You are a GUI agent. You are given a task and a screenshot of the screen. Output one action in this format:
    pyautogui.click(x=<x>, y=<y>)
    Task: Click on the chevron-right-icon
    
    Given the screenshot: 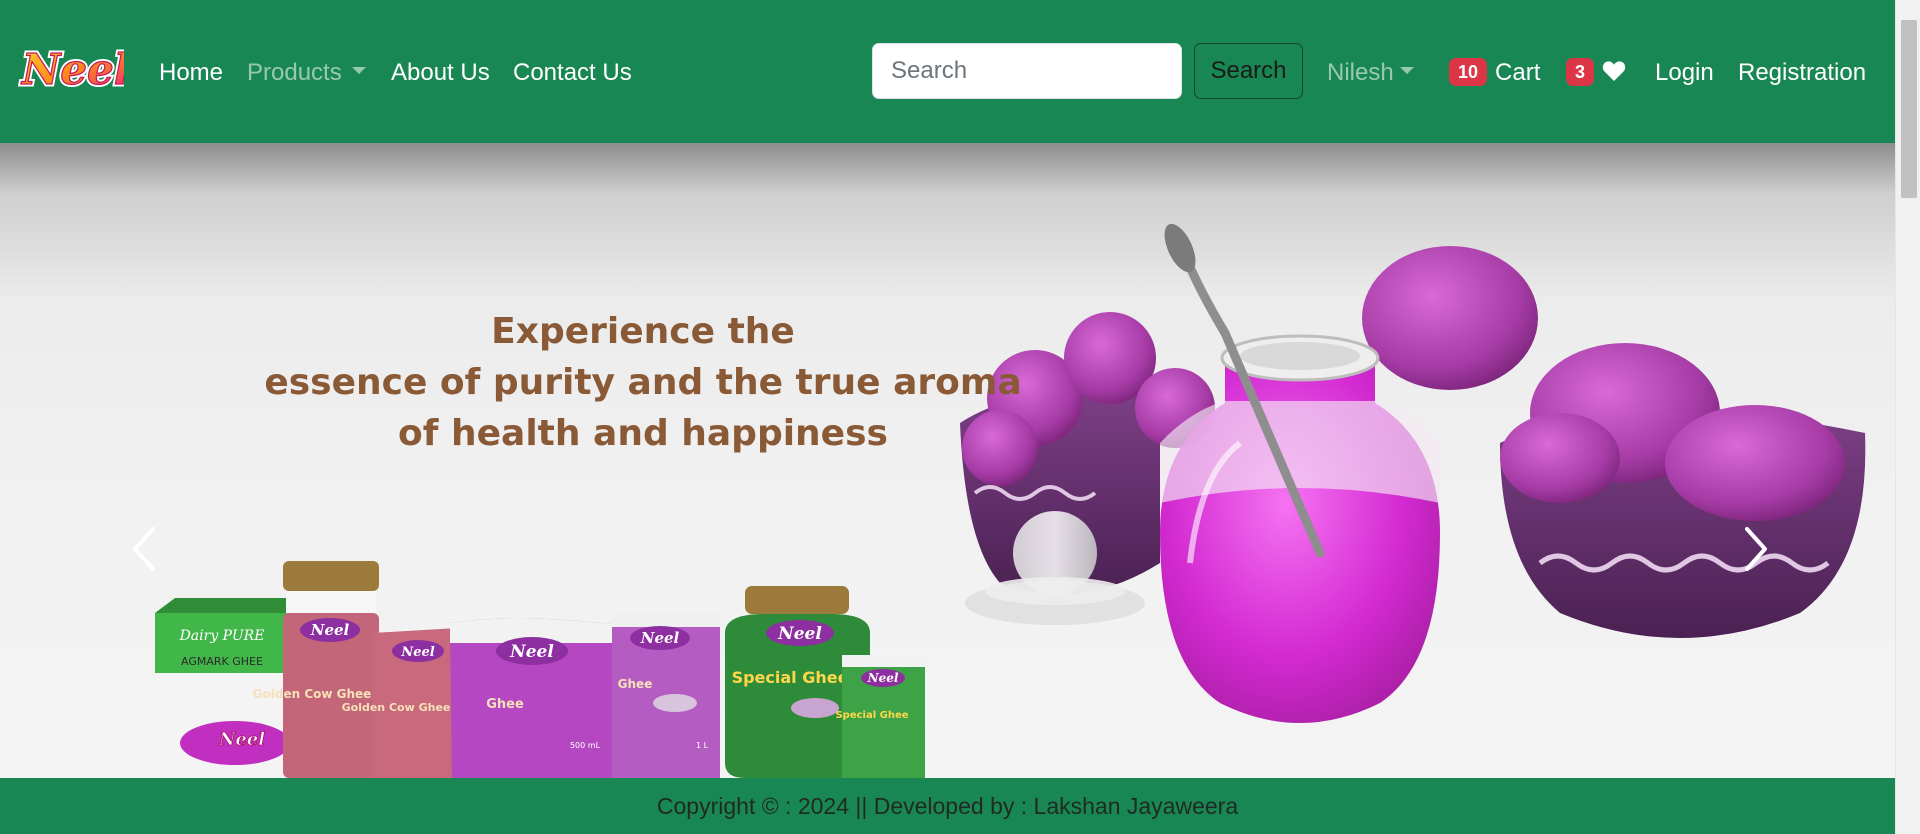 What is the action you would take?
    pyautogui.click(x=1756, y=549)
    